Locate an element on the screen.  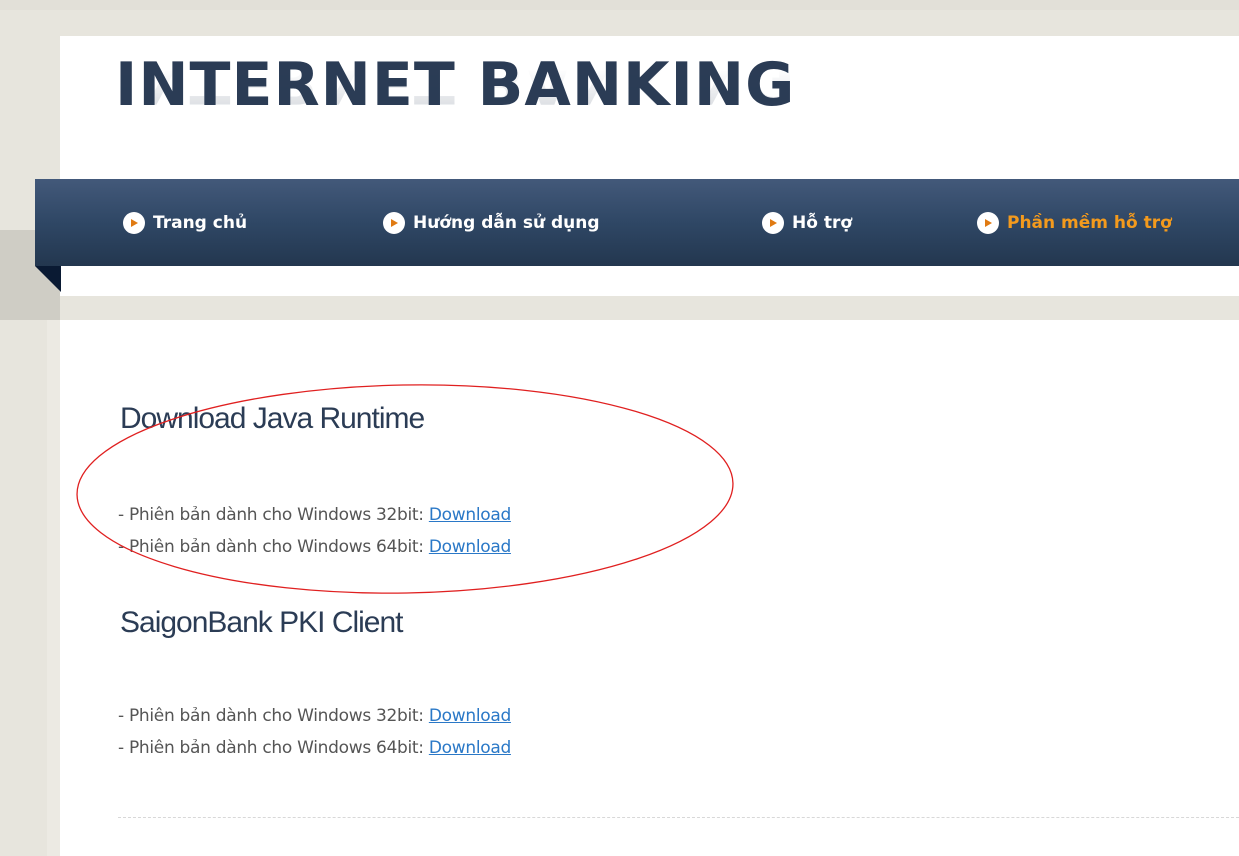
download-link-pki-32bit: Download is located at coordinates (470, 716).